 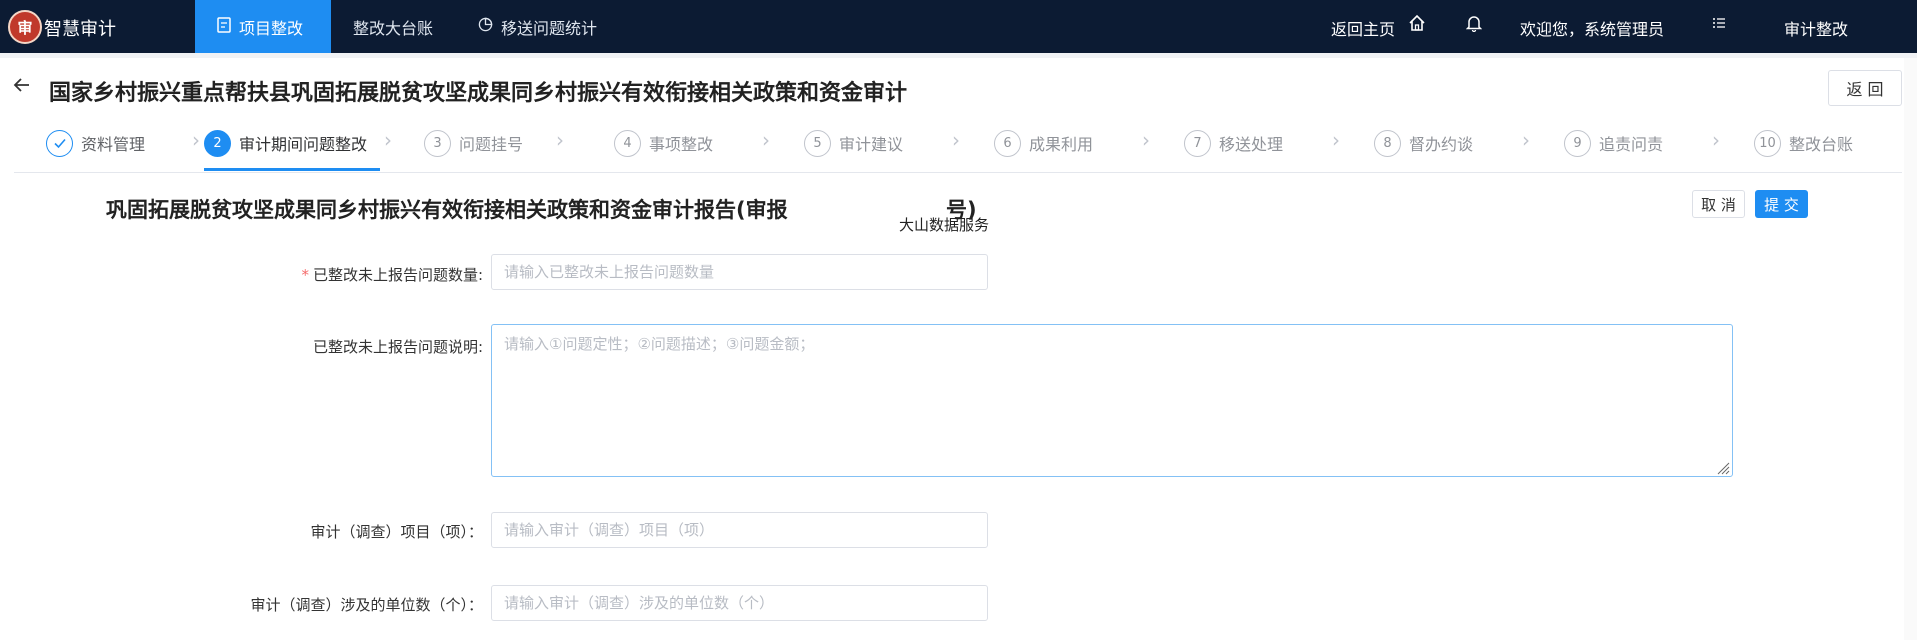 I want to click on step-number: 2, so click(x=217, y=143).